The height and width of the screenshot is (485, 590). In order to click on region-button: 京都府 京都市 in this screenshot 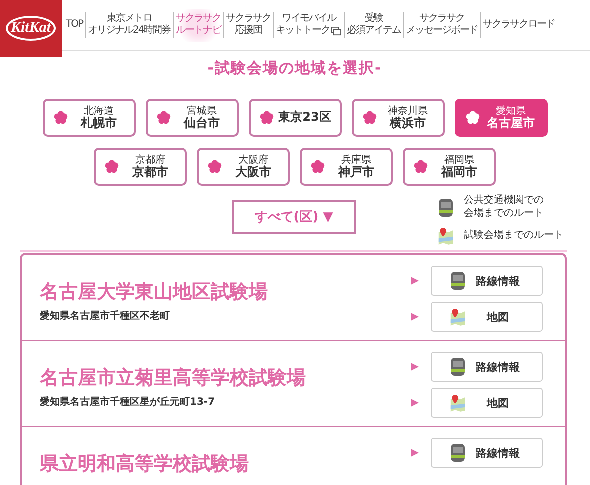, I will do `click(140, 167)`.